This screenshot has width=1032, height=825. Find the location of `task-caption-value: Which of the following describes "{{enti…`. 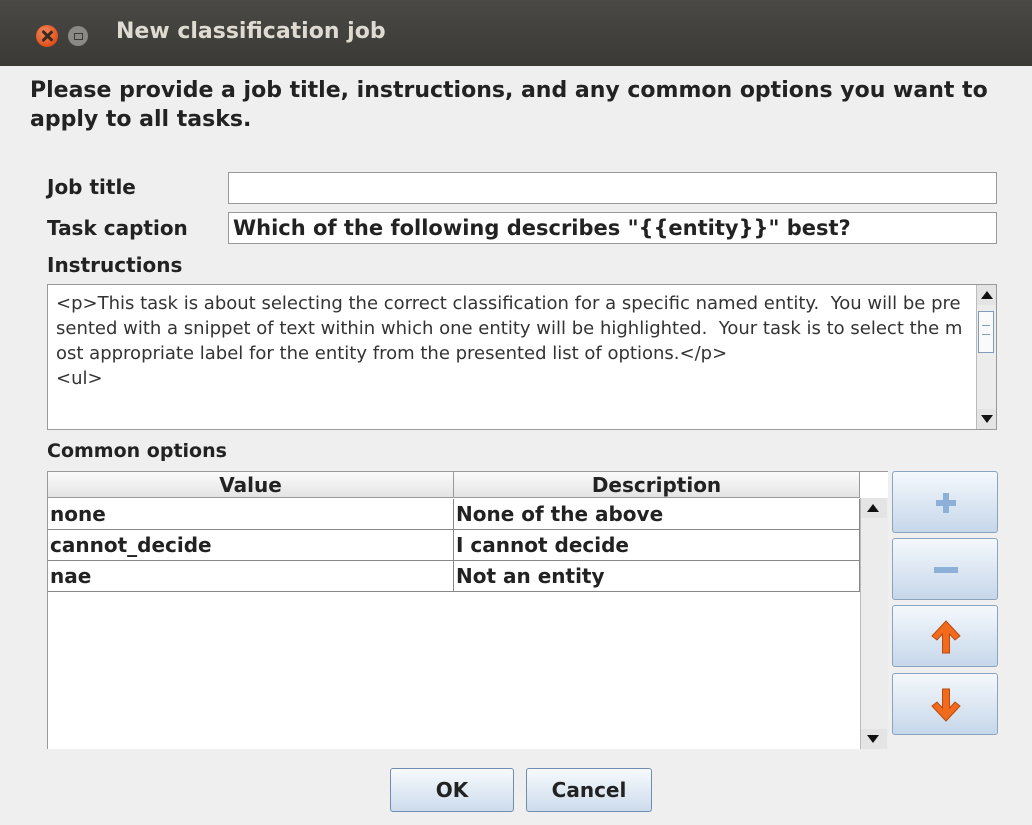

task-caption-value: Which of the following describes "{{enti… is located at coordinates (542, 228).